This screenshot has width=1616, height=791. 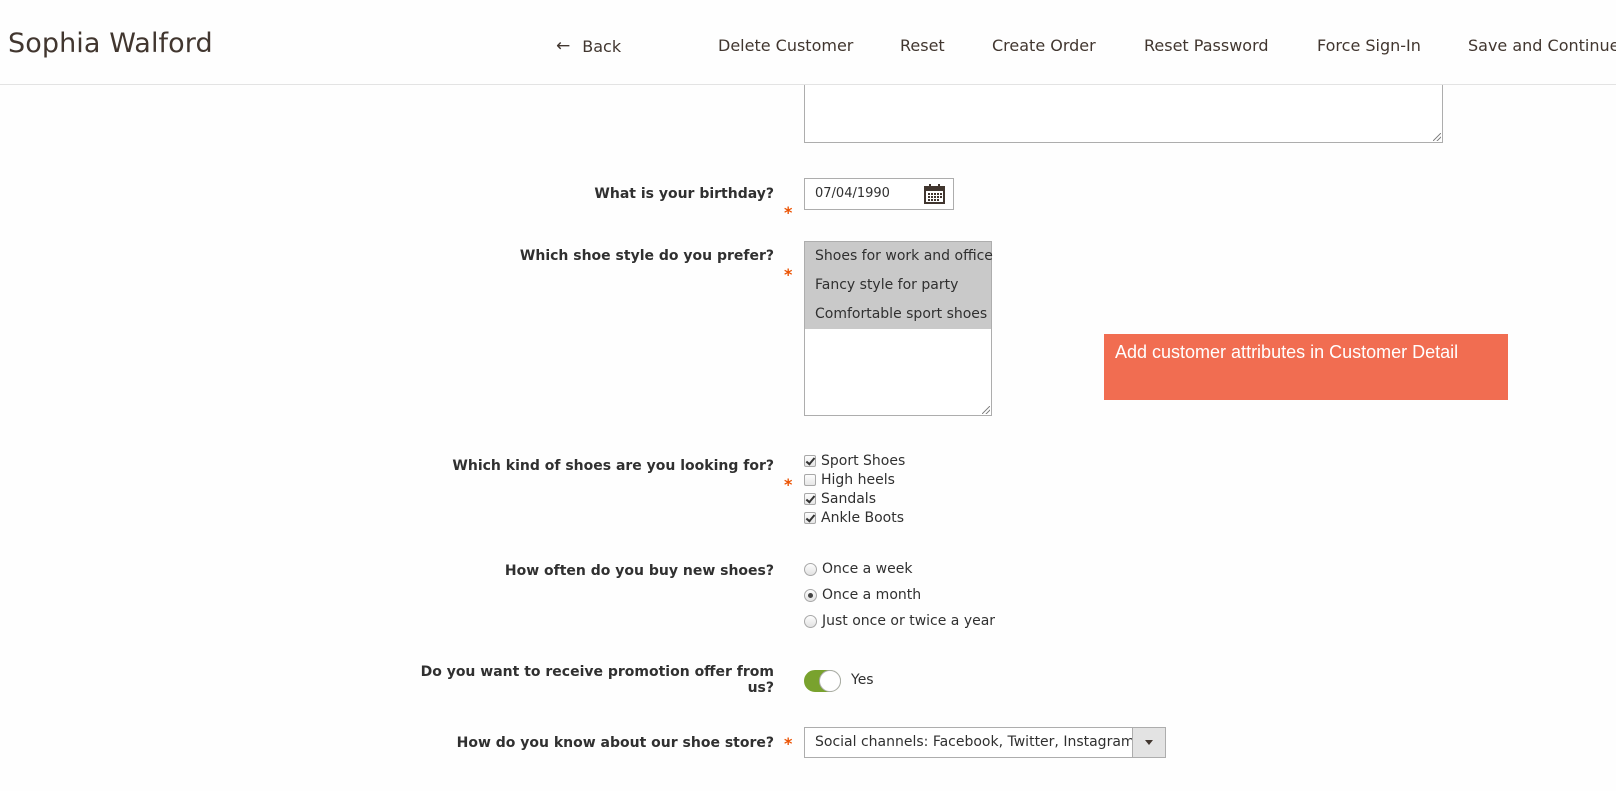 I want to click on shoe-style-option: Fancy style for party, so click(x=898, y=285).